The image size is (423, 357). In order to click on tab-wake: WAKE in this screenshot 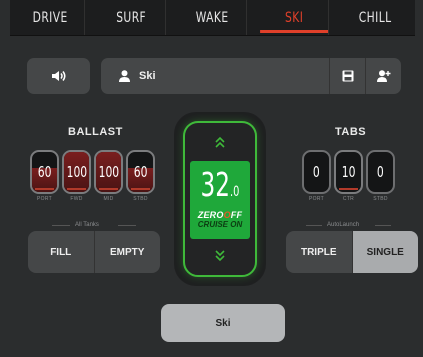, I will do `click(213, 17)`.